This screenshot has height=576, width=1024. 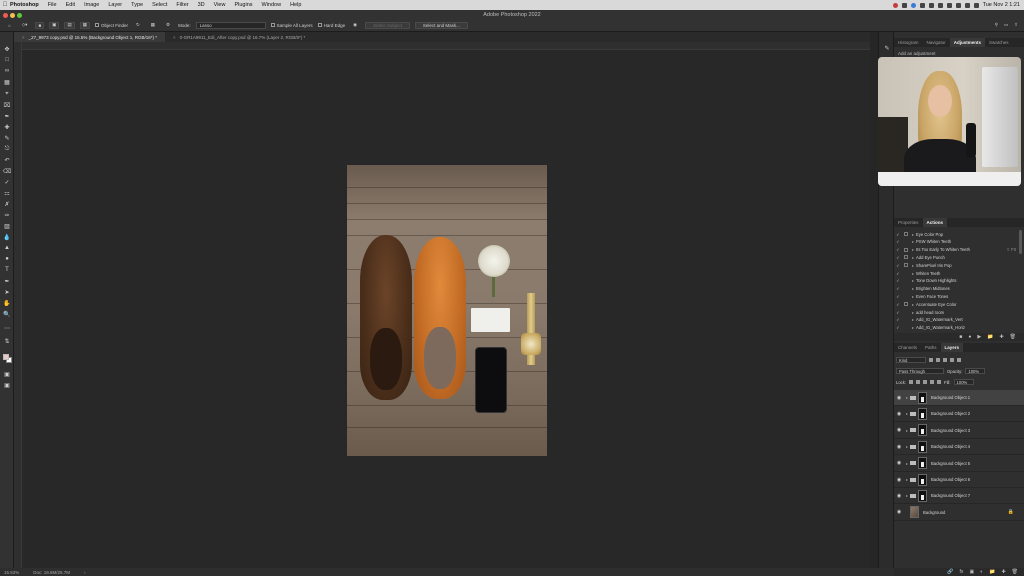 I want to click on zoom-level: 15.53%, so click(x=11, y=572).